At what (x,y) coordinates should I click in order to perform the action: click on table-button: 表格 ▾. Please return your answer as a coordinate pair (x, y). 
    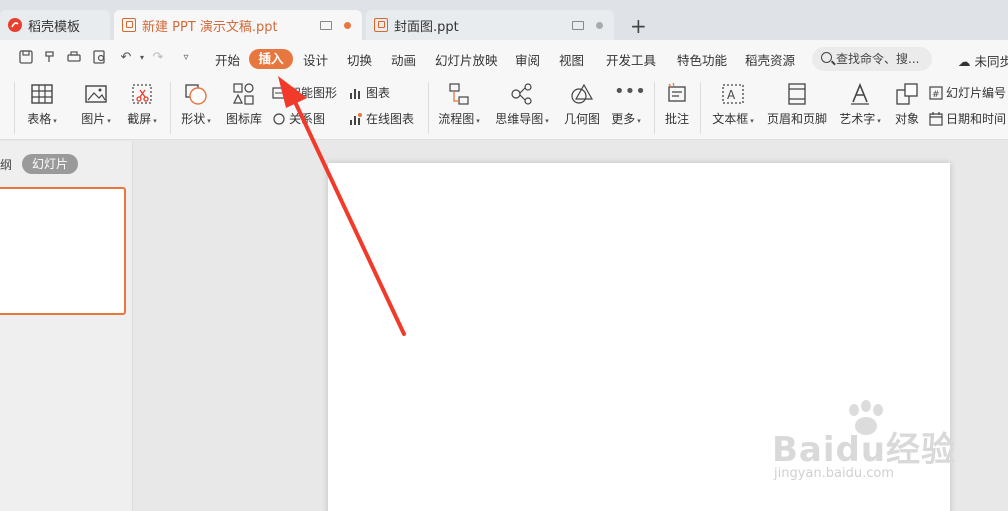
    Looking at the image, I should click on (42, 104).